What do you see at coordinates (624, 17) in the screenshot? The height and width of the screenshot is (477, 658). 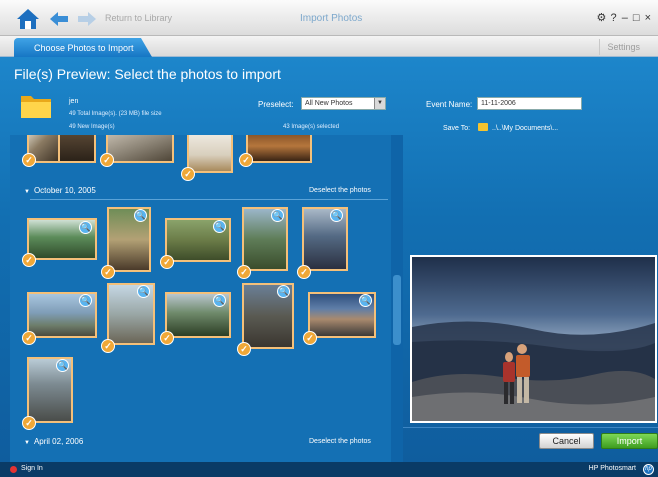 I see `window-controls: ⚙ ? – □ ×` at bounding box center [624, 17].